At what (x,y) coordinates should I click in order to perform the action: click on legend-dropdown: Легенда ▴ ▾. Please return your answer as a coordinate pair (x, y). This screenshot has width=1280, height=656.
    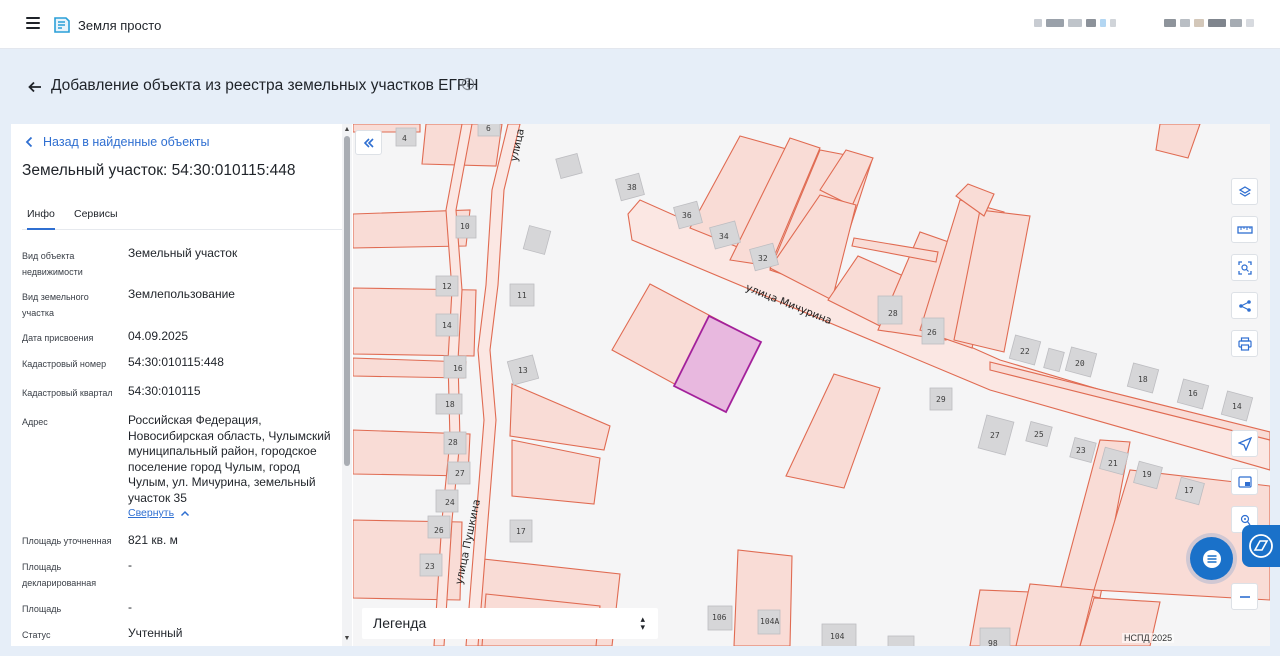
    Looking at the image, I should click on (510, 623).